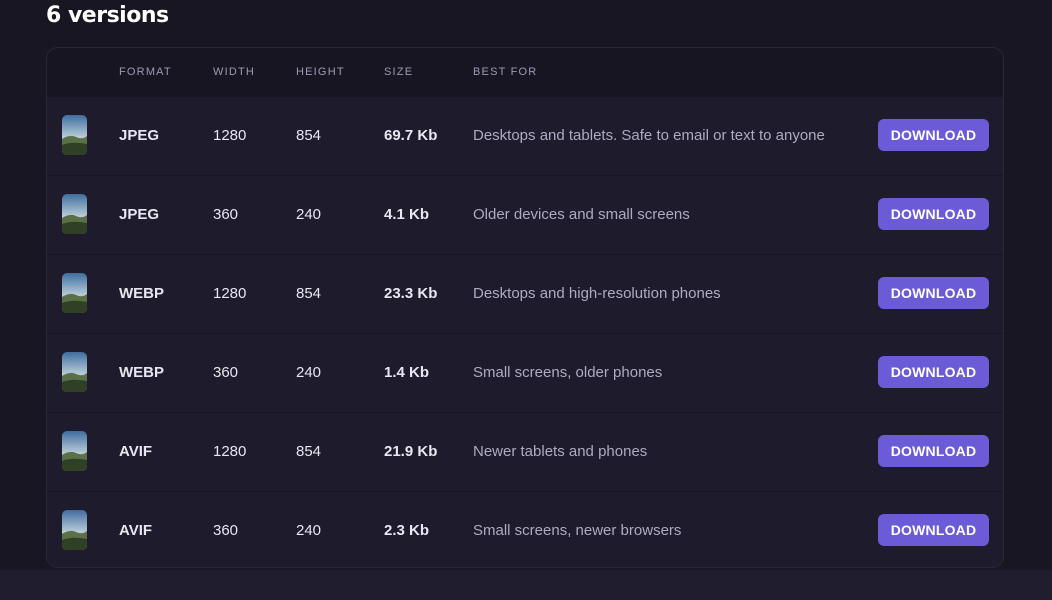 The image size is (1052, 600). I want to click on cell-best-for: Small screens, older phones, so click(568, 372).